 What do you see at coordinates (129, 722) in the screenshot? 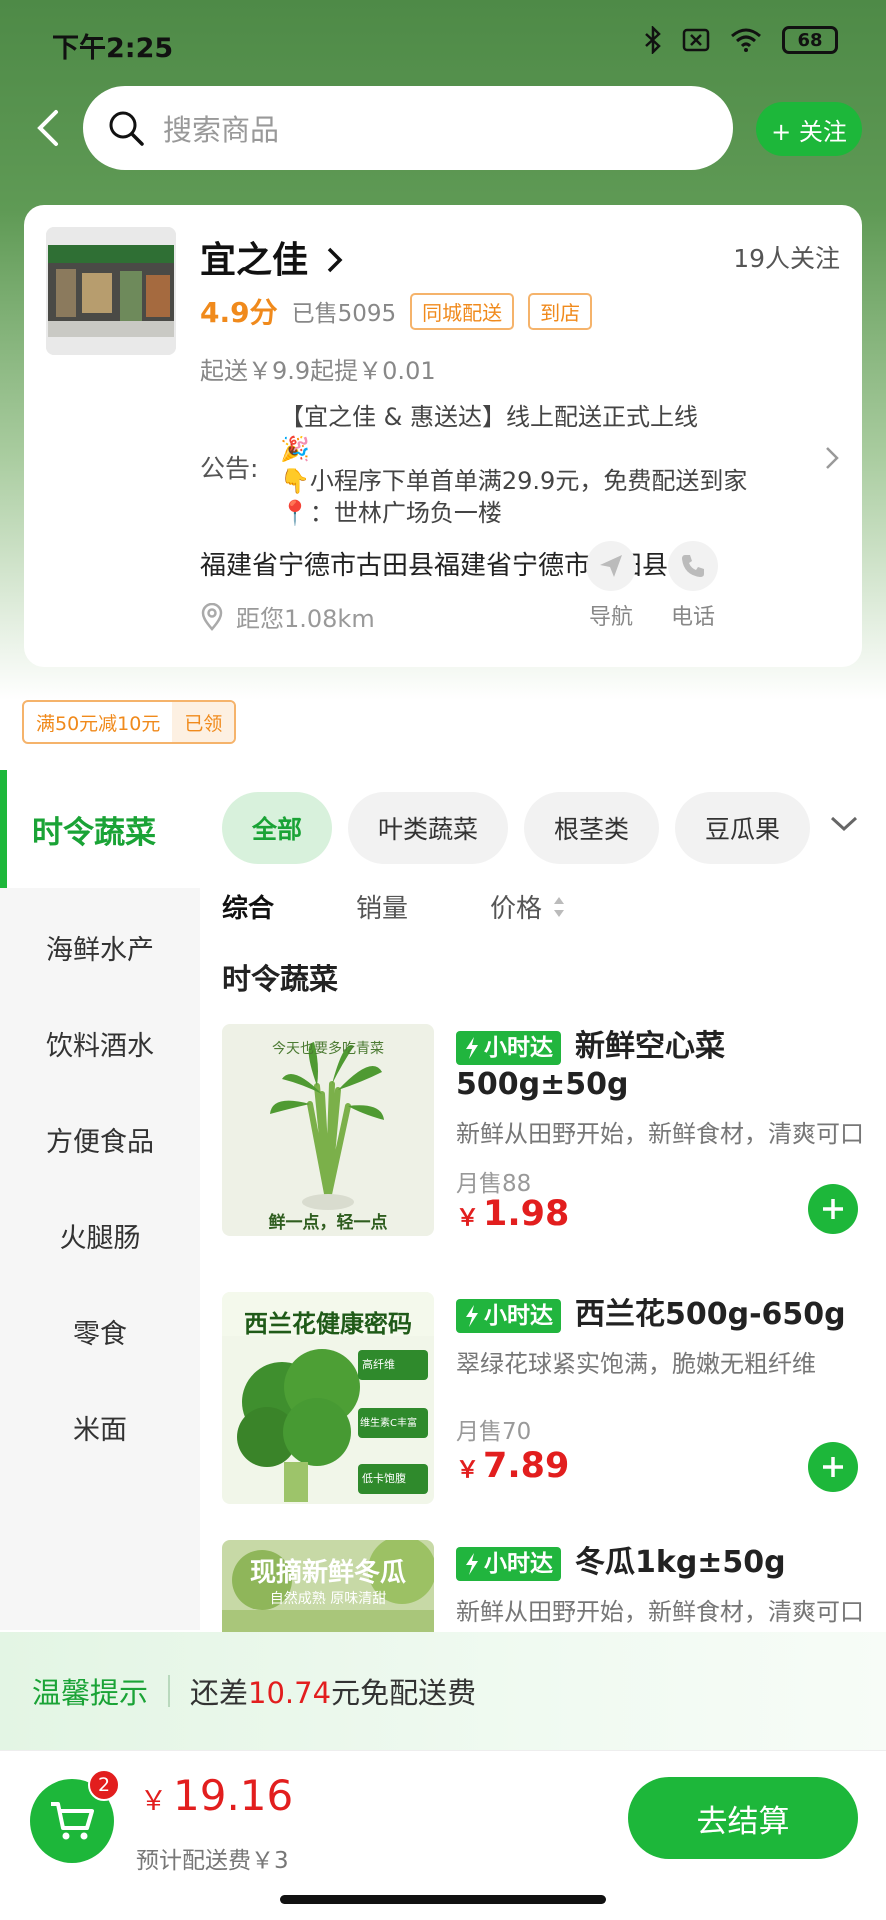
I see `coupon-badge: 满50元减10元 已领` at bounding box center [129, 722].